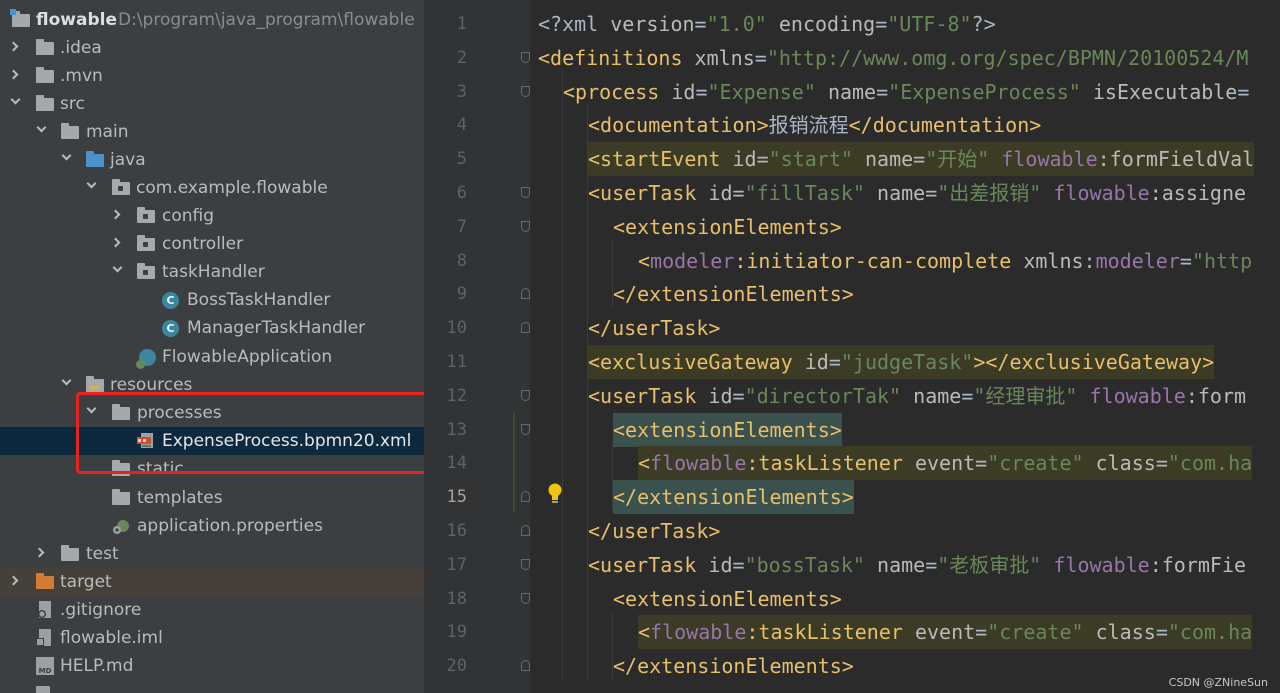 Image resolution: width=1280 pixels, height=693 pixels. What do you see at coordinates (212, 328) in the screenshot?
I see `tree-item-managertaskhandler: C ManagerTaskHandler` at bounding box center [212, 328].